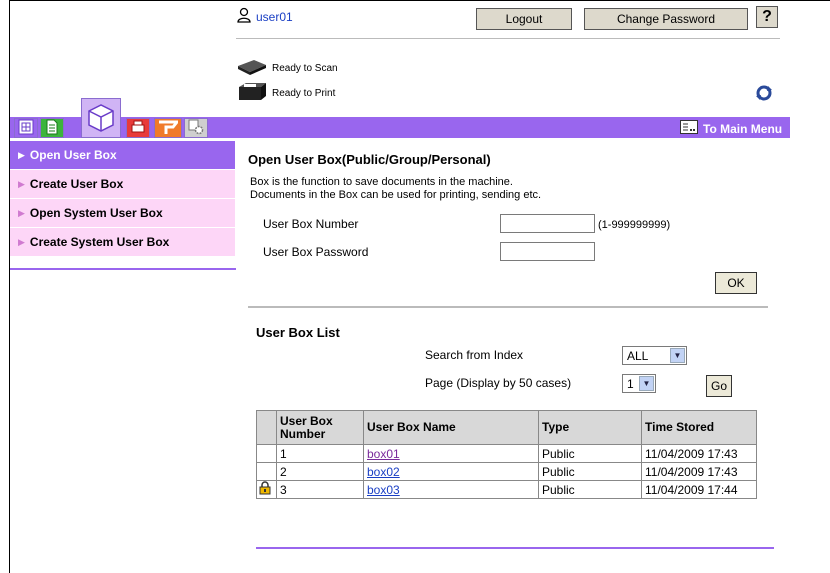 The height and width of the screenshot is (573, 830). What do you see at coordinates (699, 427) in the screenshot?
I see `column-header-time: Time Stored` at bounding box center [699, 427].